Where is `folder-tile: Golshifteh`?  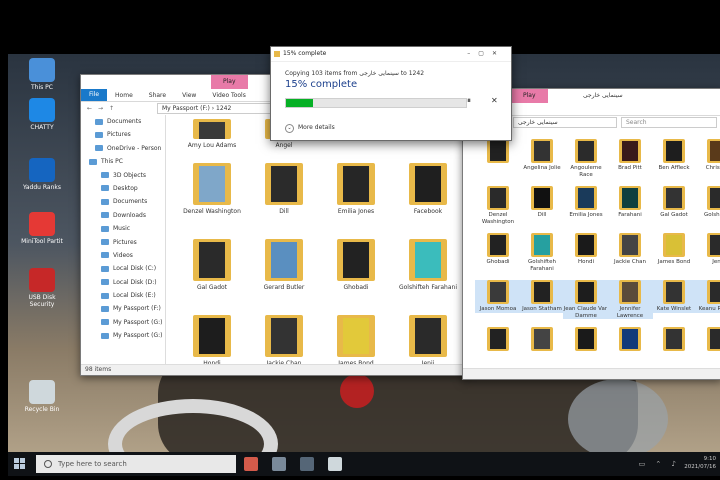
folder-tile: Golshifteh is located at coordinates (707, 202).